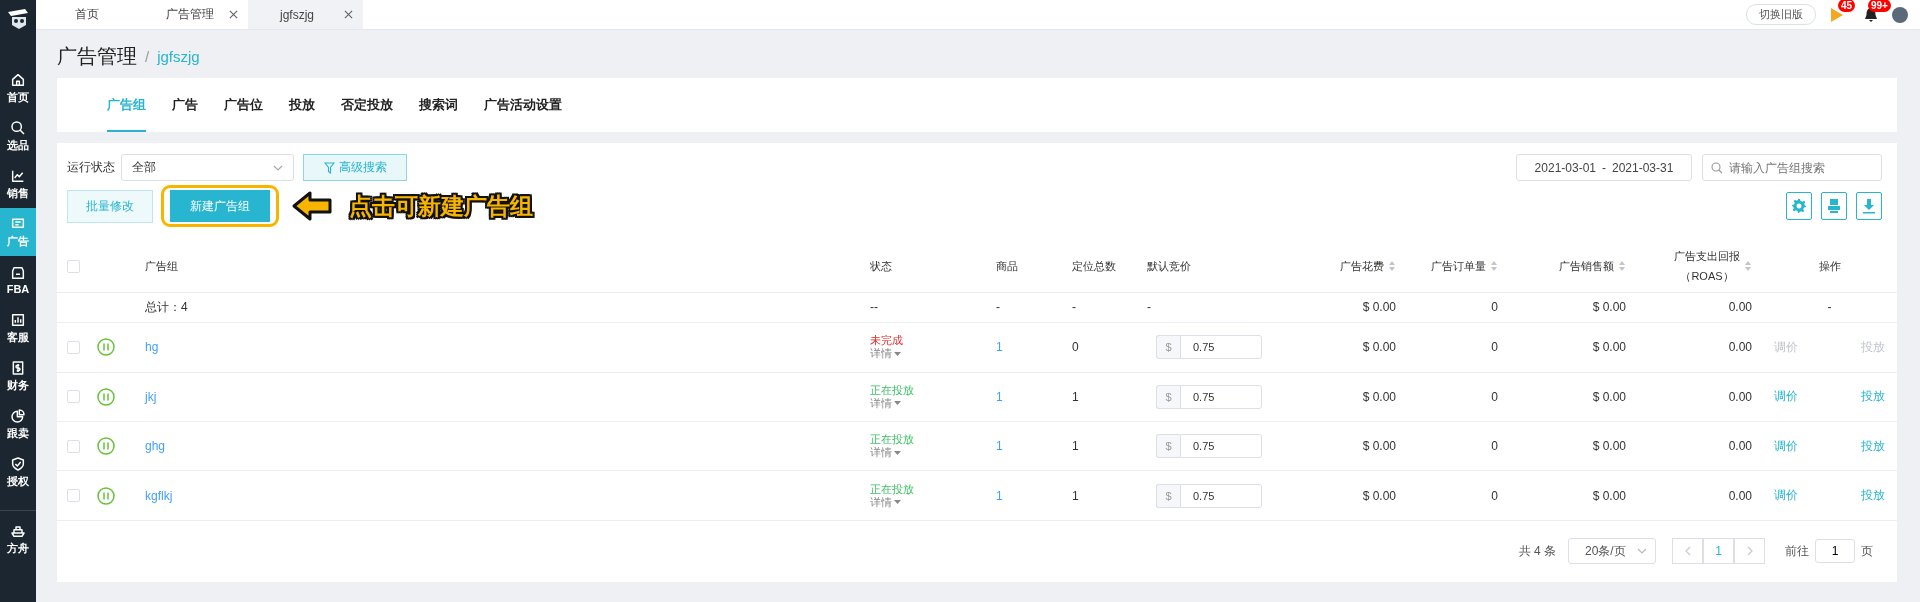 Image resolution: width=1920 pixels, height=602 pixels. Describe the element at coordinates (18, 539) in the screenshot. I see `sidebar-item: 方舟` at that location.